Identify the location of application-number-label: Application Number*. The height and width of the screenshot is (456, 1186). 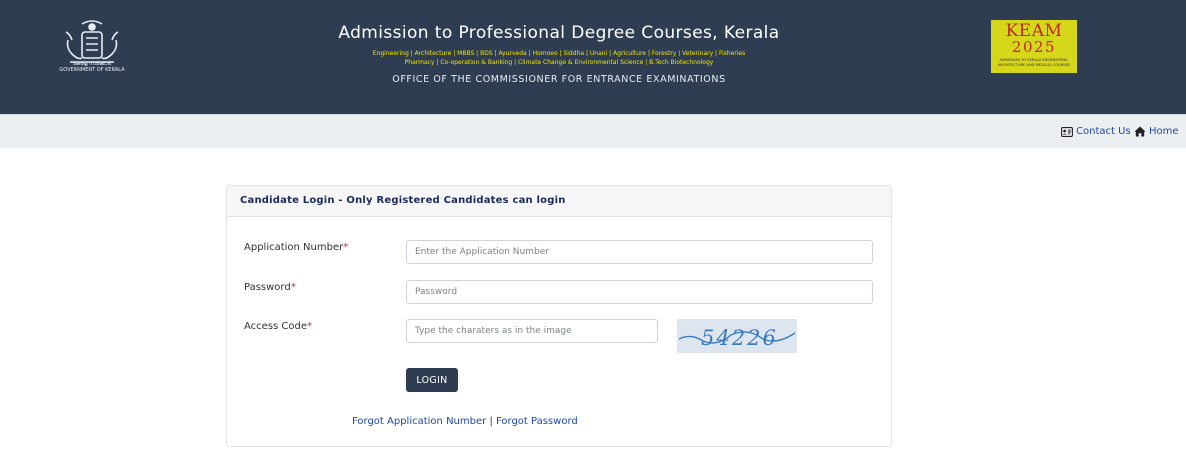
(296, 247).